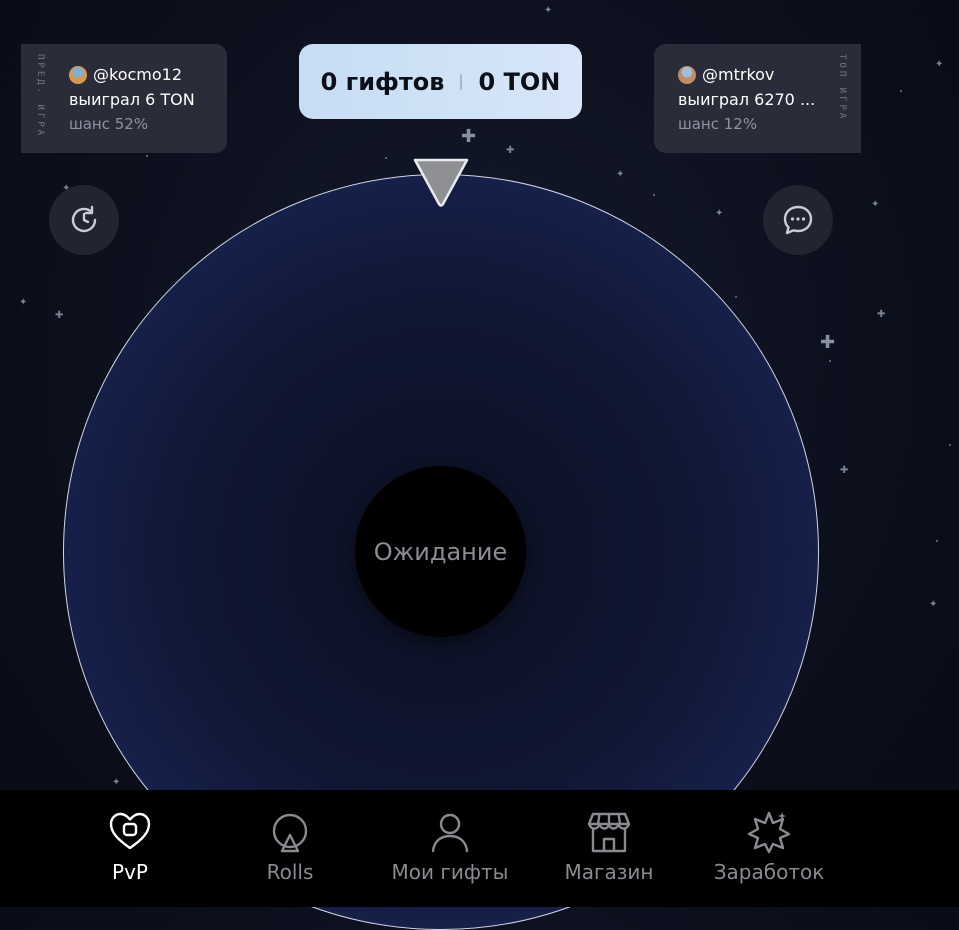 The height and width of the screenshot is (930, 959). What do you see at coordinates (130, 831) in the screenshot?
I see `heart-icon` at bounding box center [130, 831].